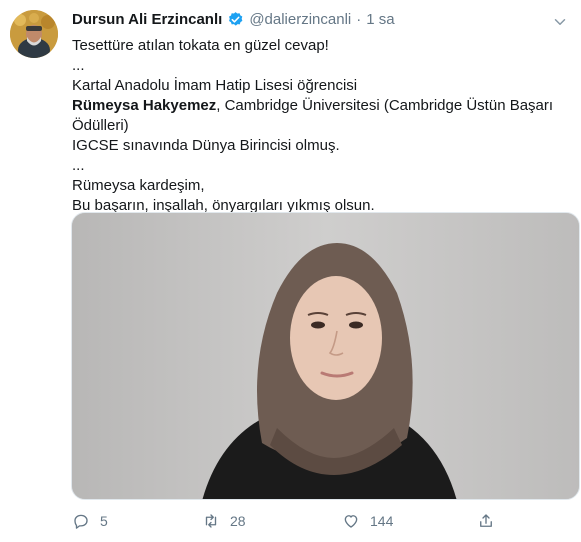  What do you see at coordinates (147, 19) in the screenshot?
I see `author-name: Dursun Ali Erzincanlı` at bounding box center [147, 19].